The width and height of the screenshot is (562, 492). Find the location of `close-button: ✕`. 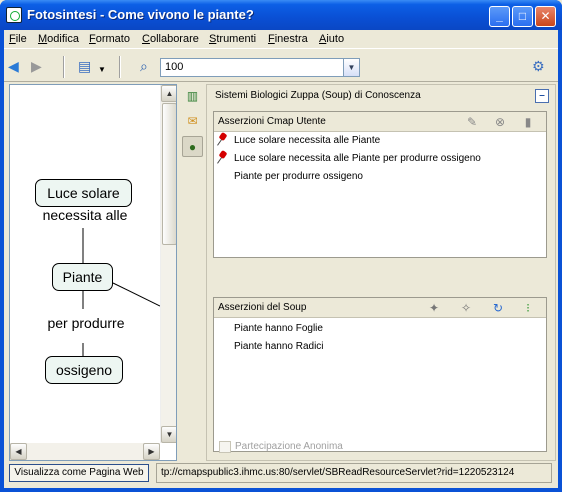

close-button: ✕ is located at coordinates (545, 16).